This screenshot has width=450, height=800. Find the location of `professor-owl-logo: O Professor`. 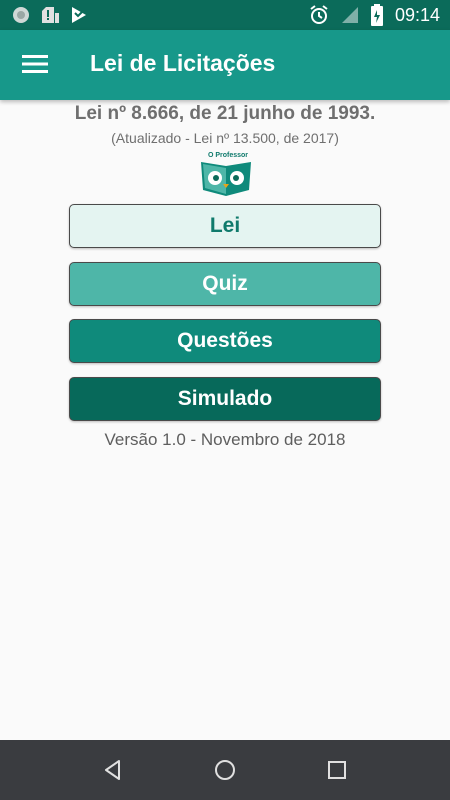

professor-owl-logo: O Professor is located at coordinates (226, 174).